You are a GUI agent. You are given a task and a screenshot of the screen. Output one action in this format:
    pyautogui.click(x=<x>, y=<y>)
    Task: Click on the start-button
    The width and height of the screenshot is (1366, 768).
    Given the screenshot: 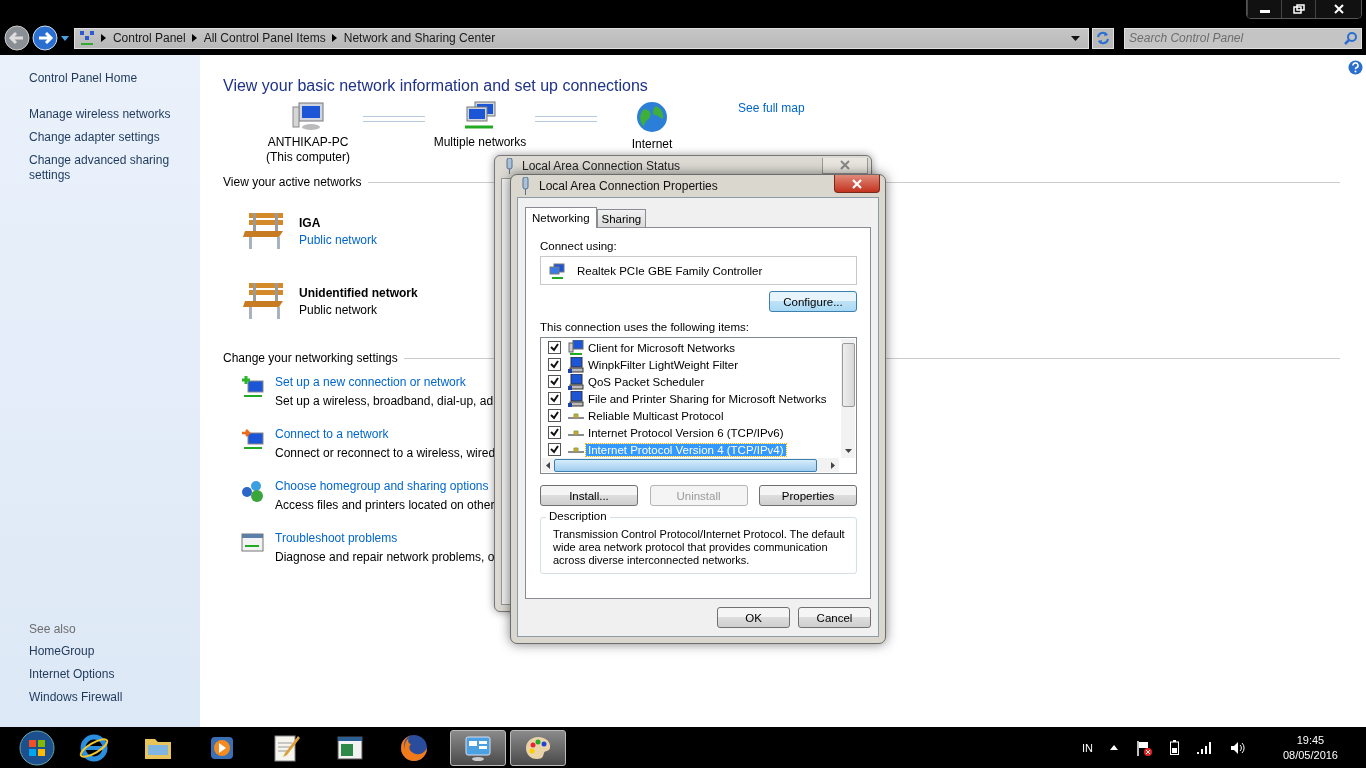 What is the action you would take?
    pyautogui.click(x=37, y=747)
    